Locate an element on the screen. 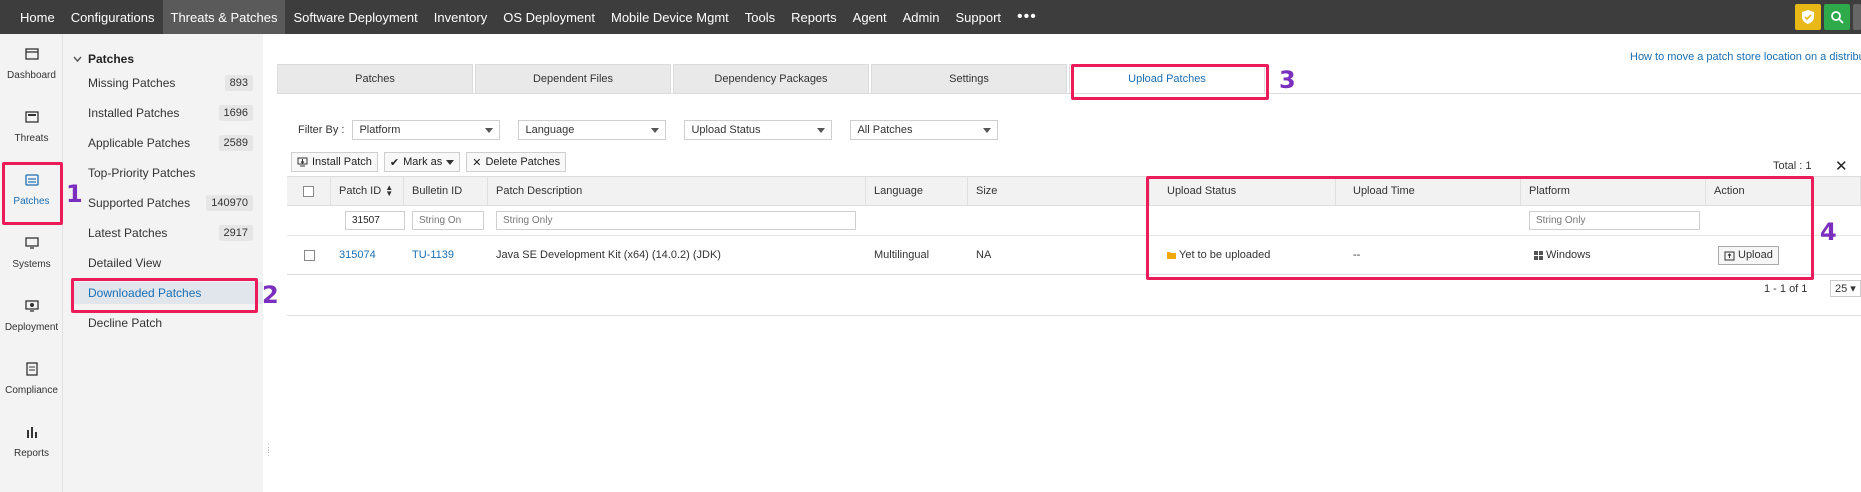 The image size is (1861, 492). patch-language: Multilingual is located at coordinates (902, 255).